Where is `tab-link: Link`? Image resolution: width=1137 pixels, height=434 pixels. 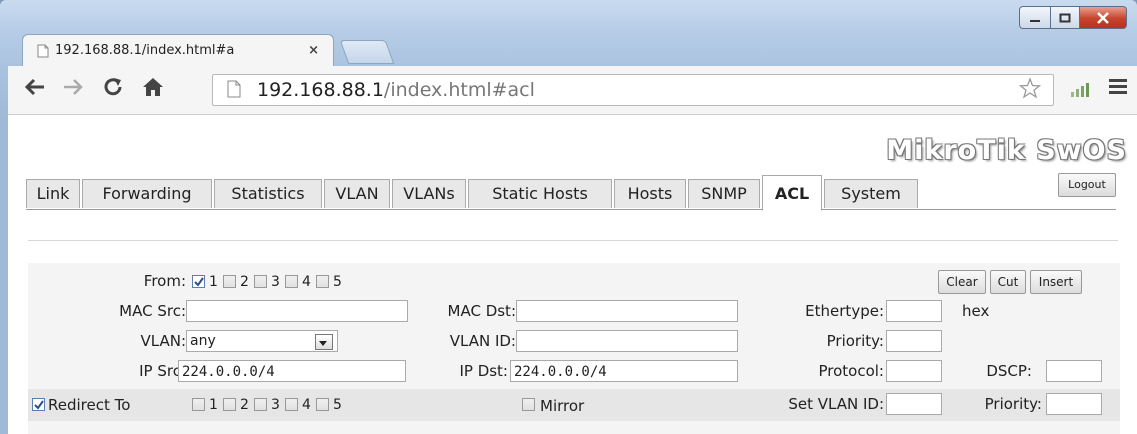 tab-link: Link is located at coordinates (53, 193).